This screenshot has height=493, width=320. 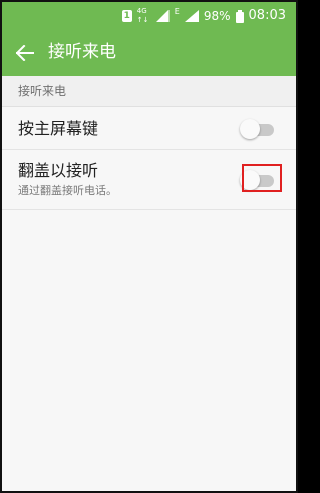 I want to click on arrow-left-icon, so click(x=25, y=53).